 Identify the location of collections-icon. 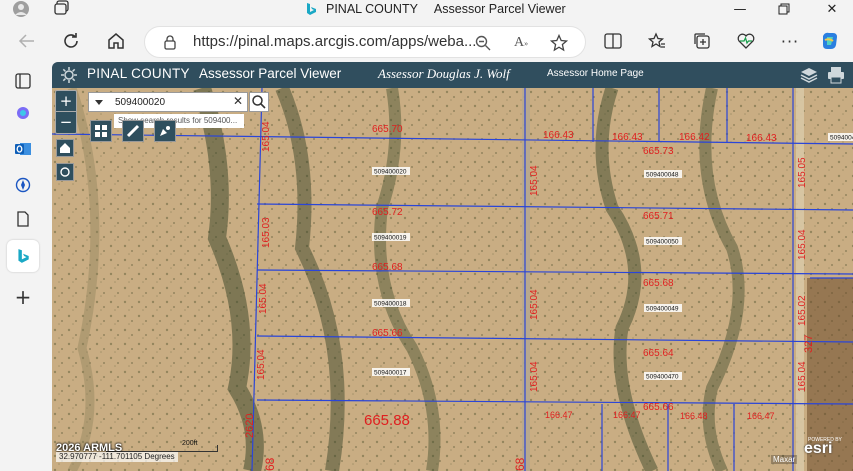
(702, 41).